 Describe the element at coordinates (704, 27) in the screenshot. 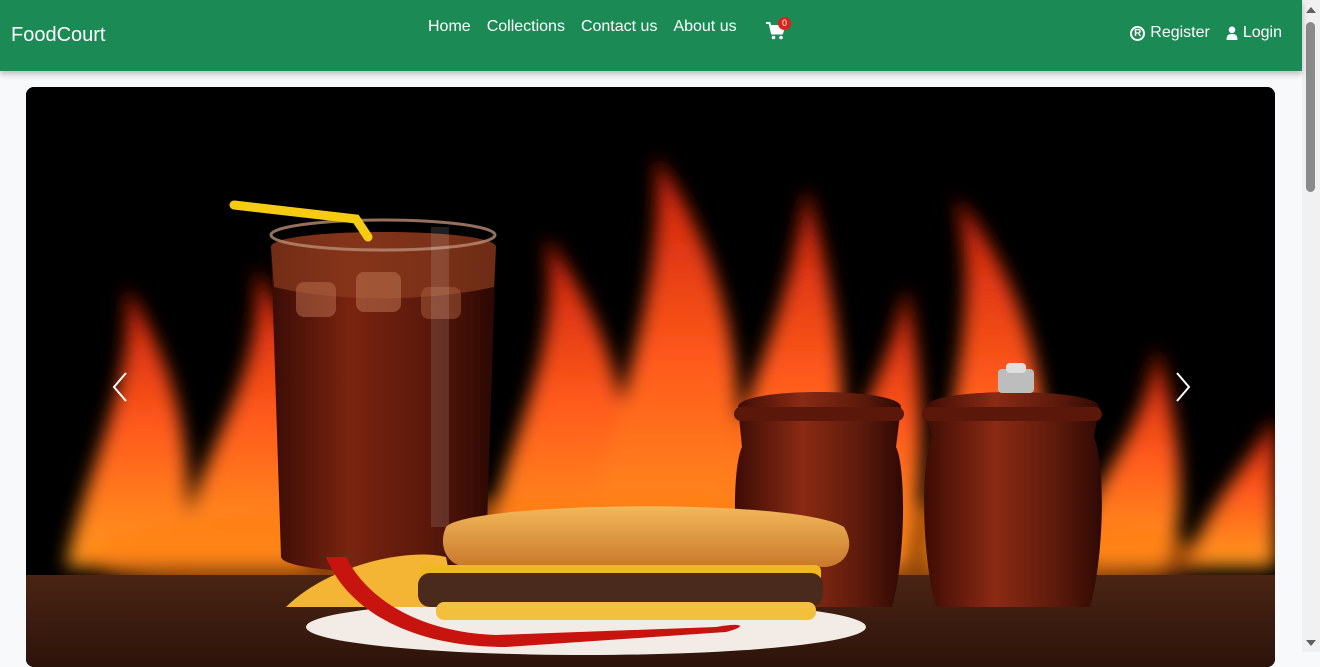

I see `nav-about-us: About us` at that location.